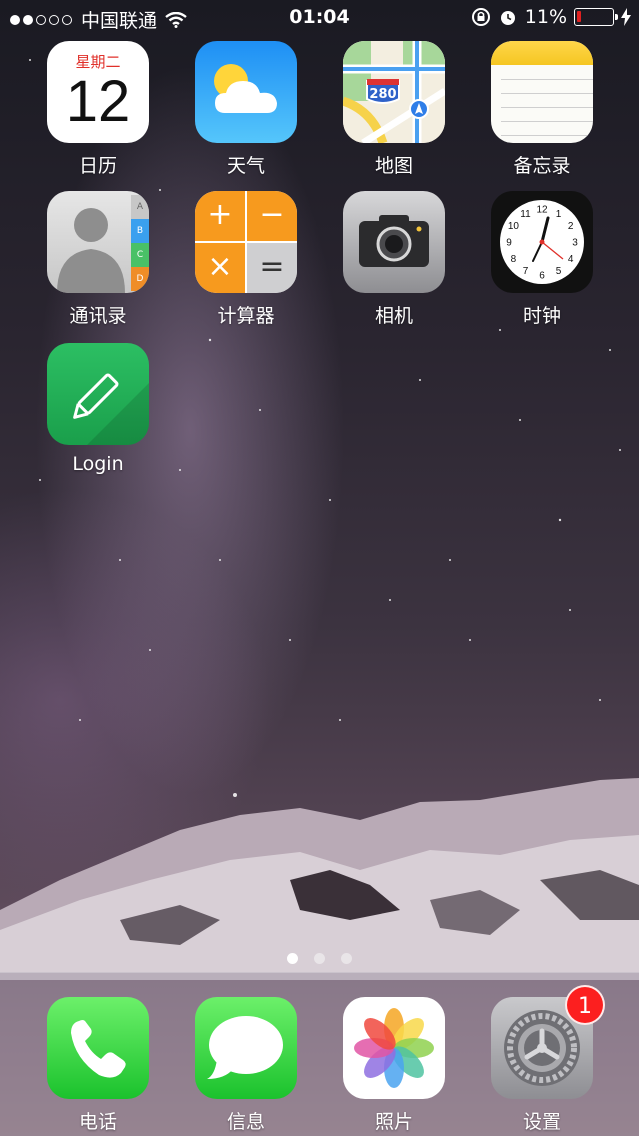  Describe the element at coordinates (98, 316) in the screenshot. I see `app-label-contacts: 通讯录` at that location.